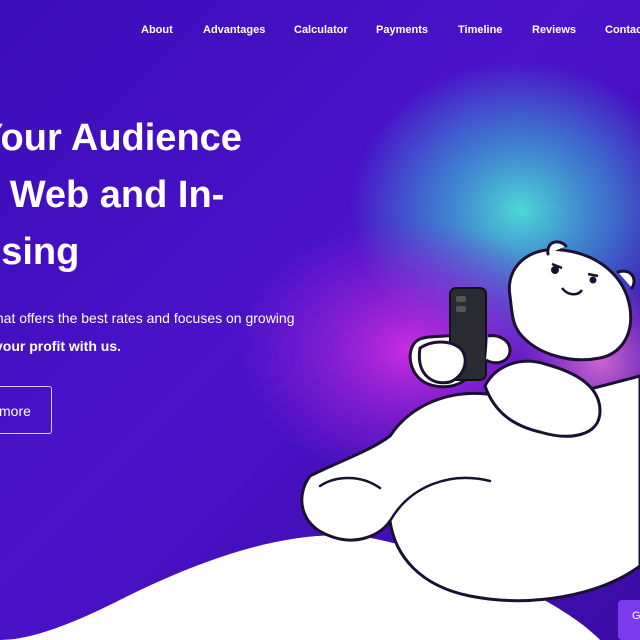 The image size is (640, 640). What do you see at coordinates (121, 138) in the screenshot?
I see `hero-headline-line-1: Your Audience` at bounding box center [121, 138].